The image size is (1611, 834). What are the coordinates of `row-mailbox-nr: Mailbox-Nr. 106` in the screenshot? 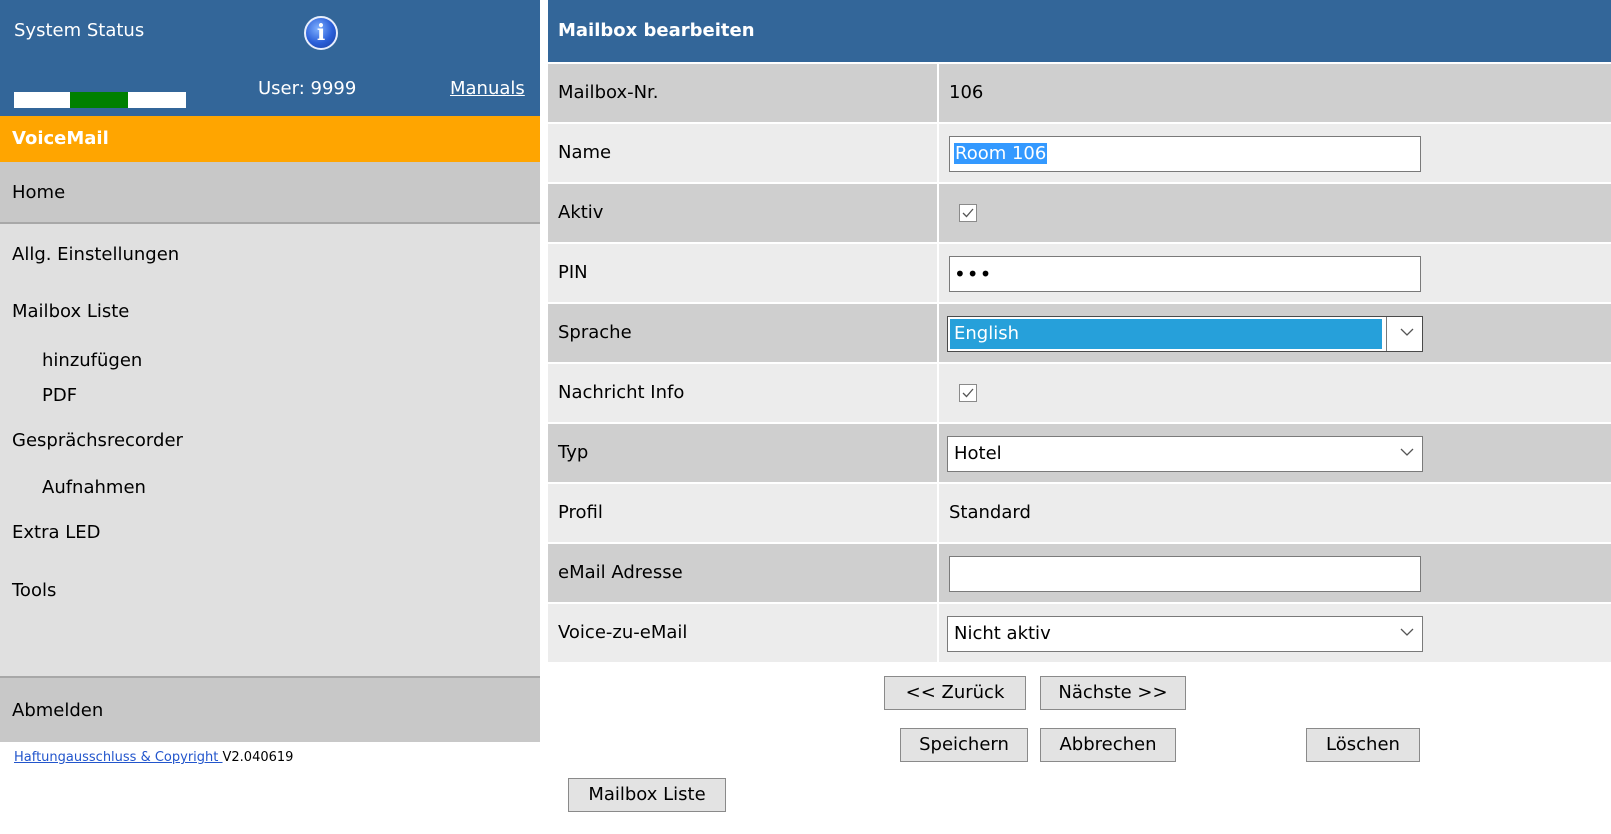 It's located at (1079, 94).